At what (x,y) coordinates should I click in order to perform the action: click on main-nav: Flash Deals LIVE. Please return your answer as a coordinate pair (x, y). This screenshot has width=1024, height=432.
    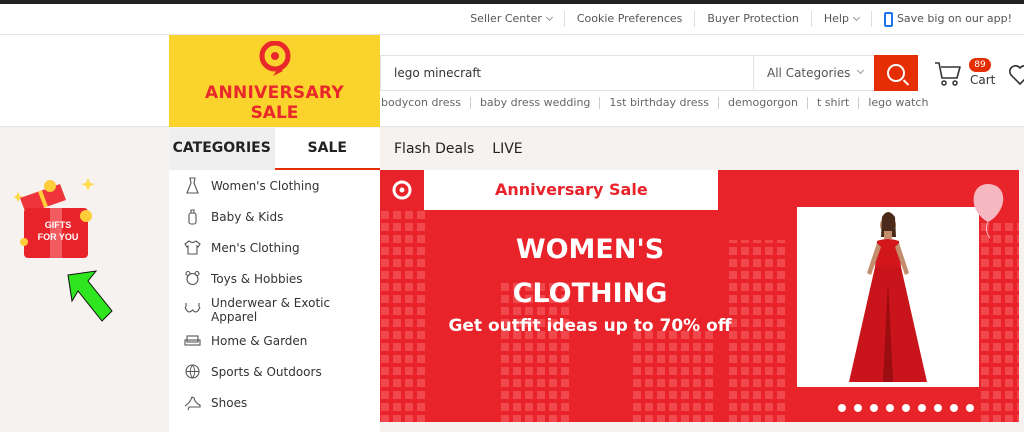
    Looking at the image, I should click on (467, 149).